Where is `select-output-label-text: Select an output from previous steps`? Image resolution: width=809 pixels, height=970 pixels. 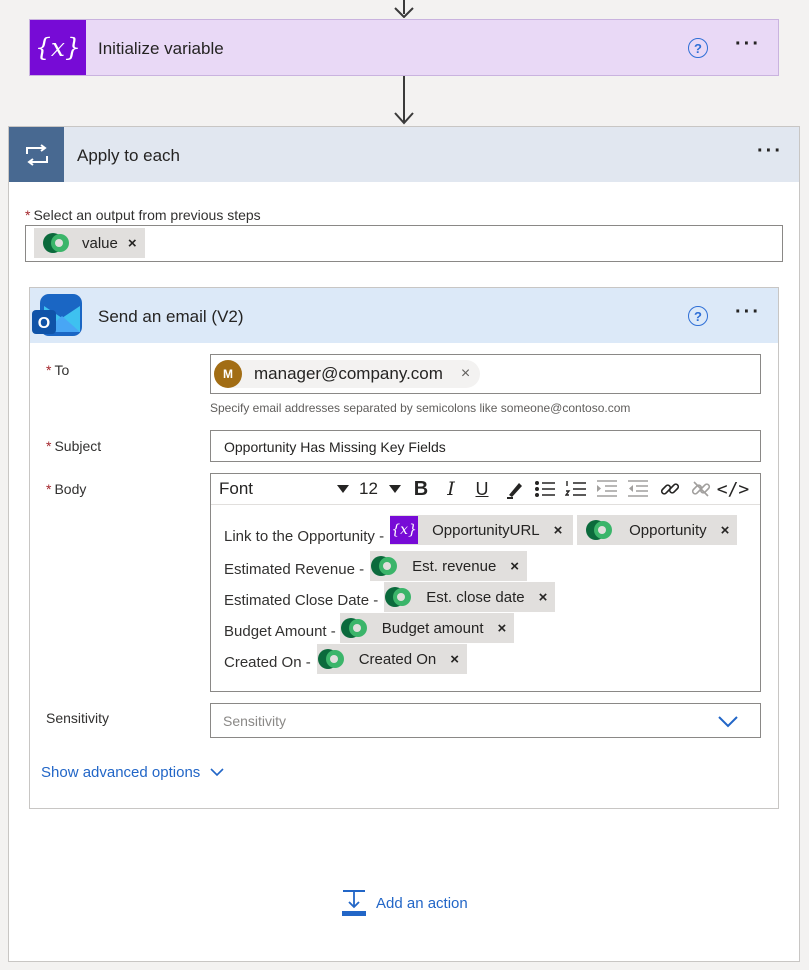 select-output-label-text: Select an output from previous steps is located at coordinates (147, 215).